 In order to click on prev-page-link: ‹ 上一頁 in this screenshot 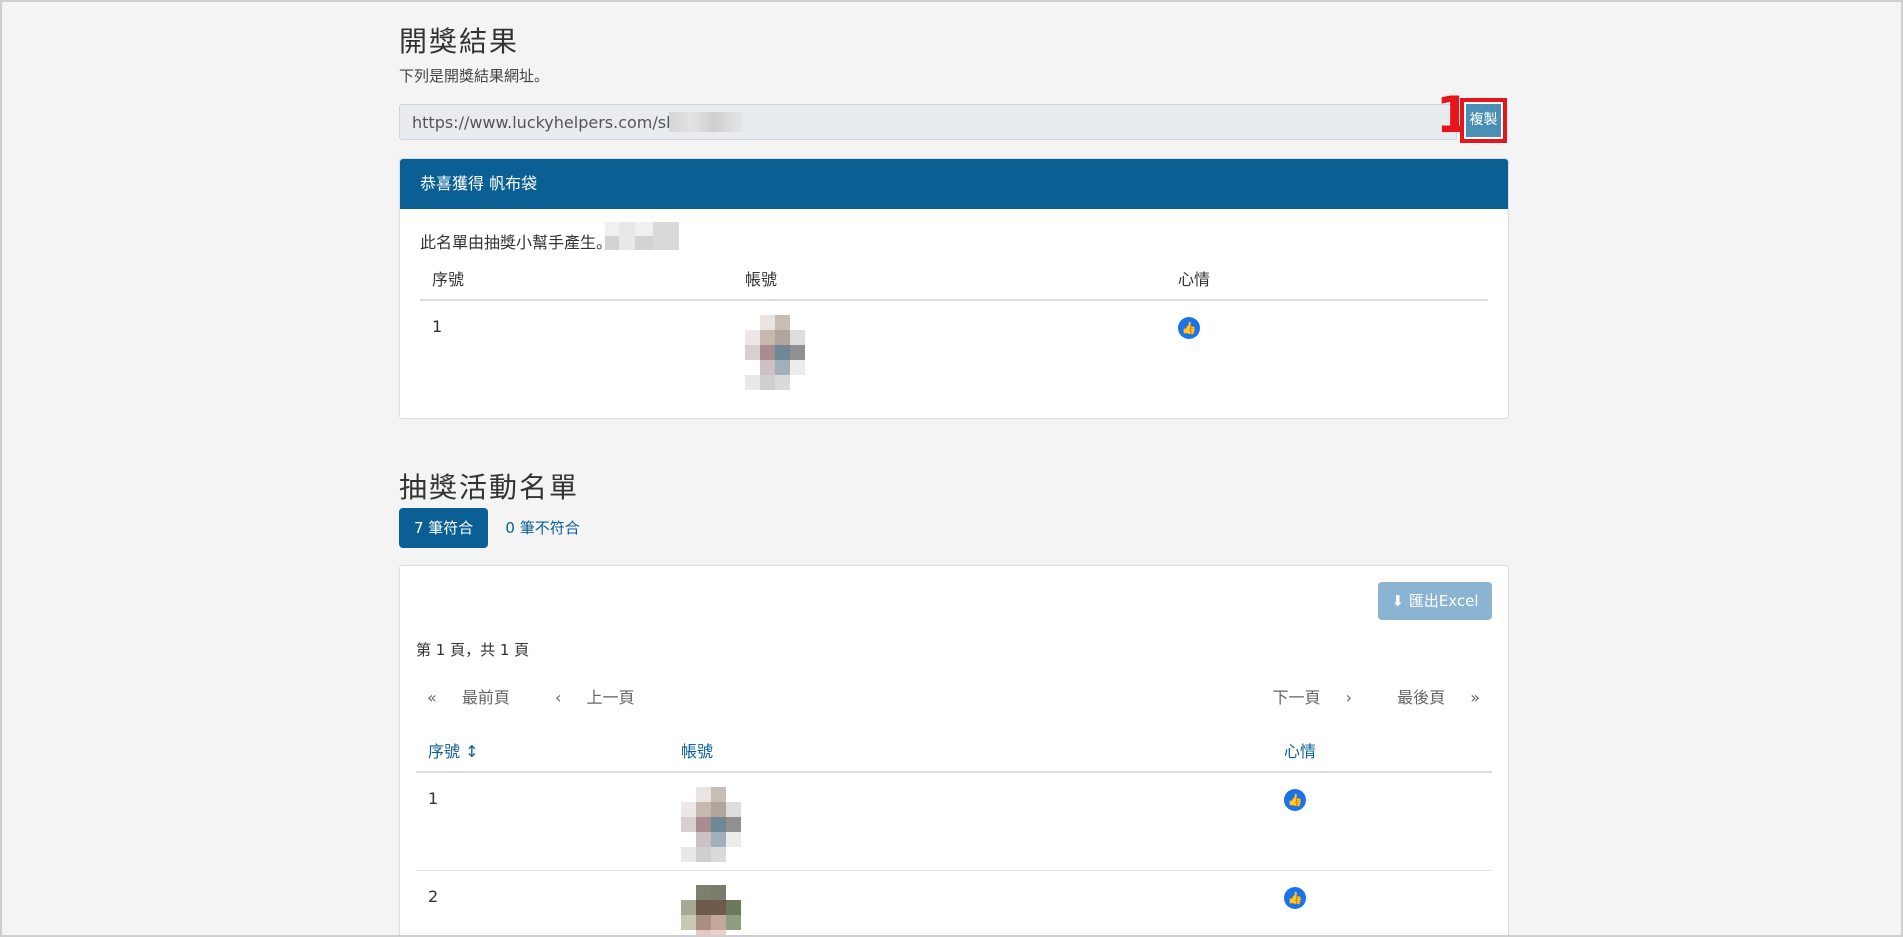, I will do `click(605, 697)`.